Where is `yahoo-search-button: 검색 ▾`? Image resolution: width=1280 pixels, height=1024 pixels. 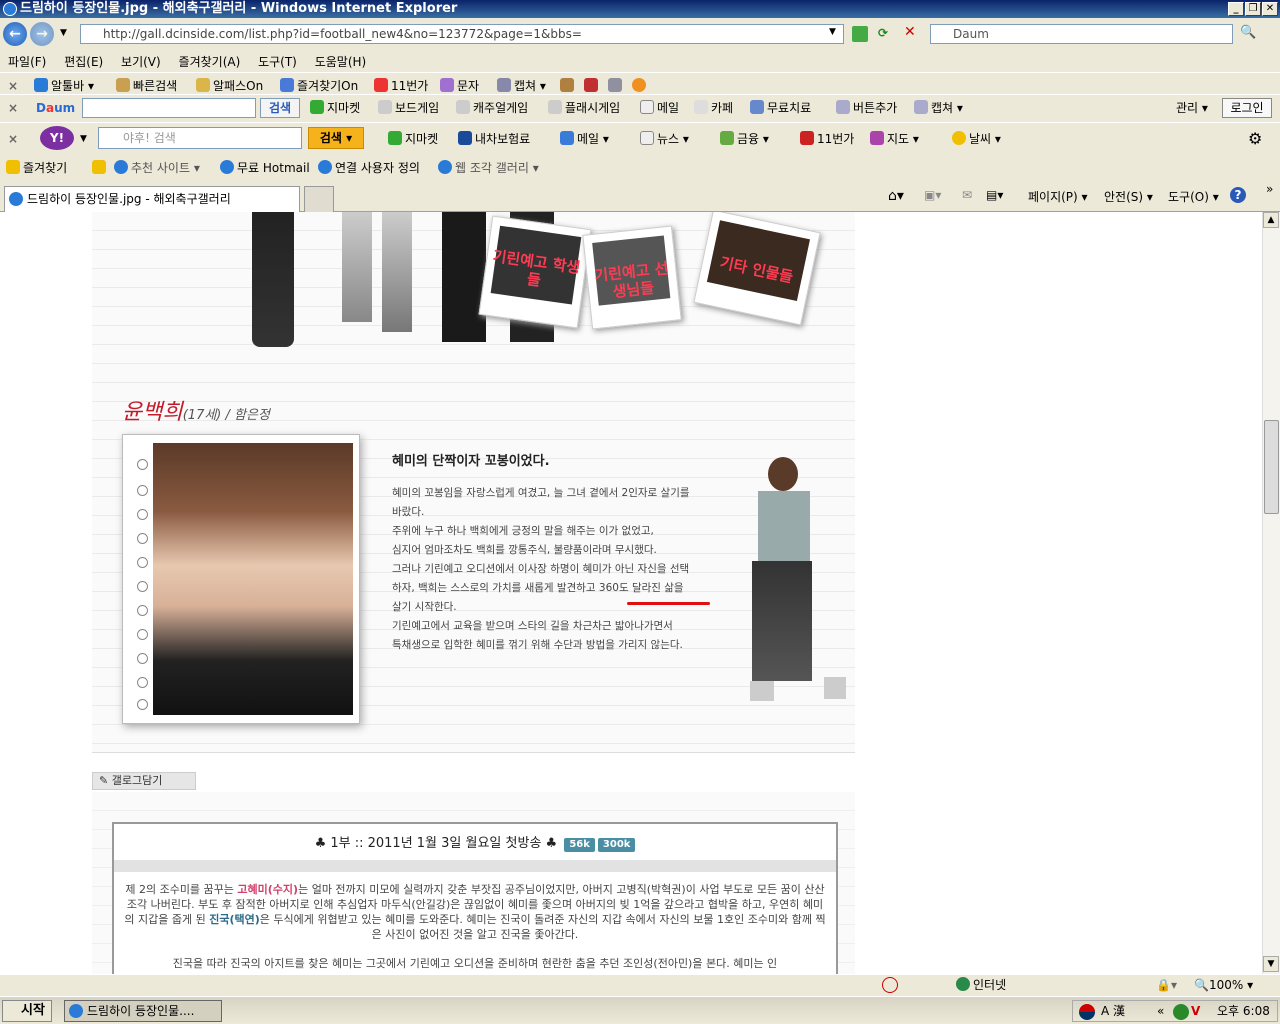
yahoo-search-button: 검색 ▾ is located at coordinates (336, 138).